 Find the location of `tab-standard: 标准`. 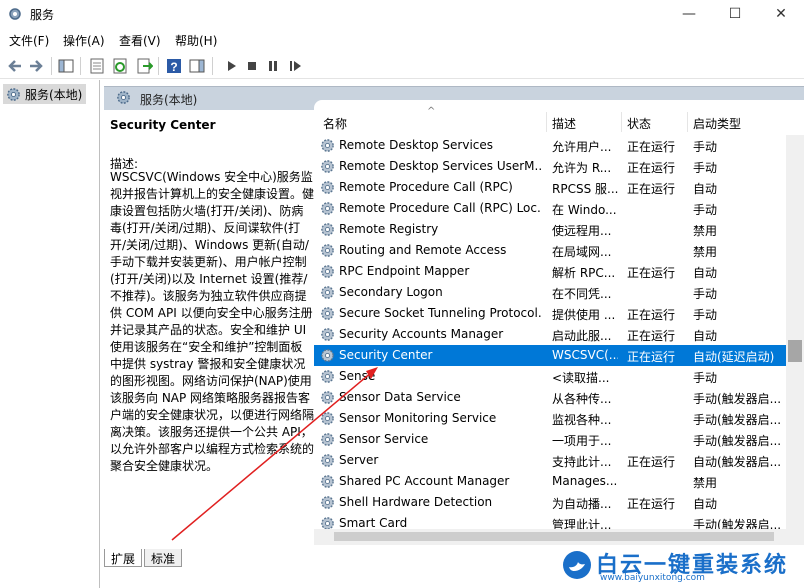

tab-standard: 标准 is located at coordinates (163, 558).